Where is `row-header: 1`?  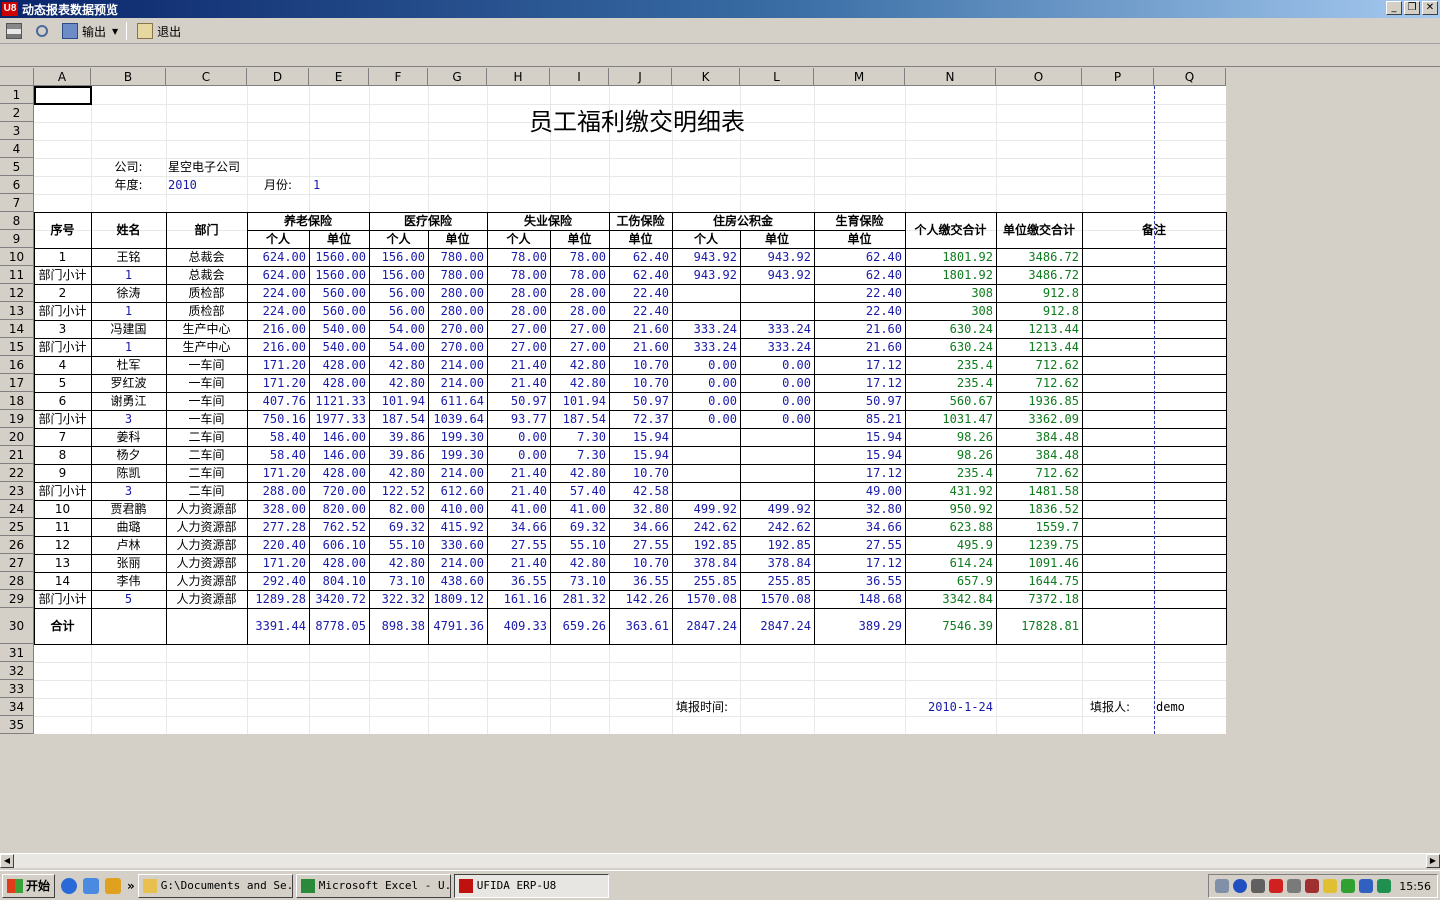 row-header: 1 is located at coordinates (17, 95).